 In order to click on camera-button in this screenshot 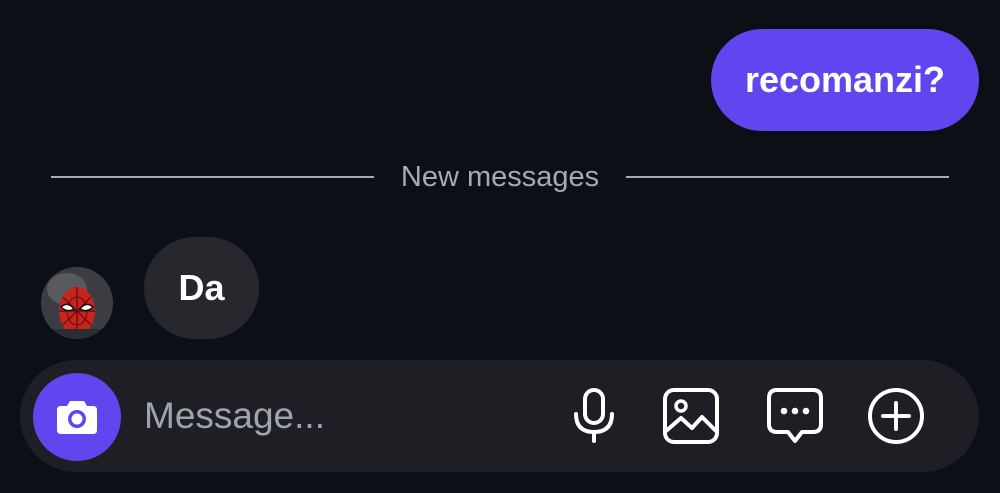, I will do `click(77, 417)`.